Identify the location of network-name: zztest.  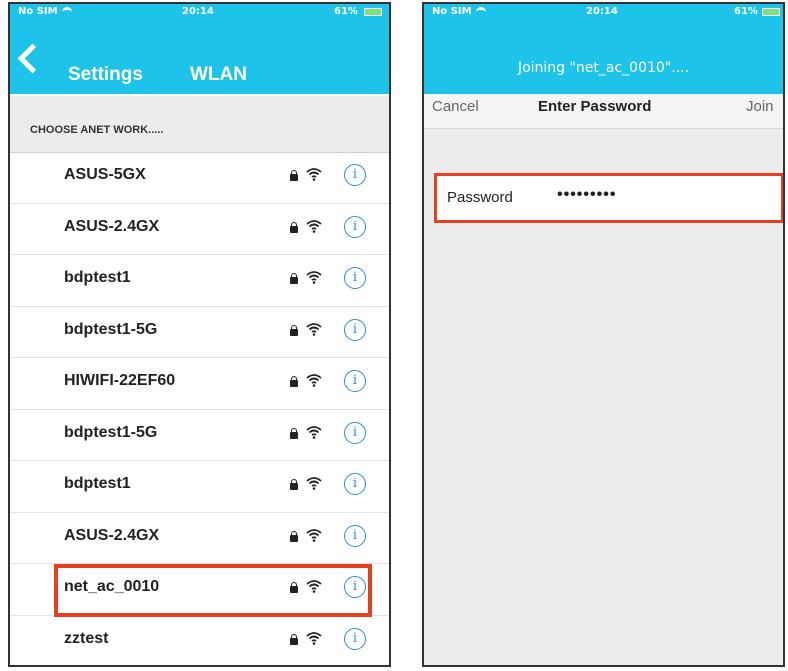
(86, 638).